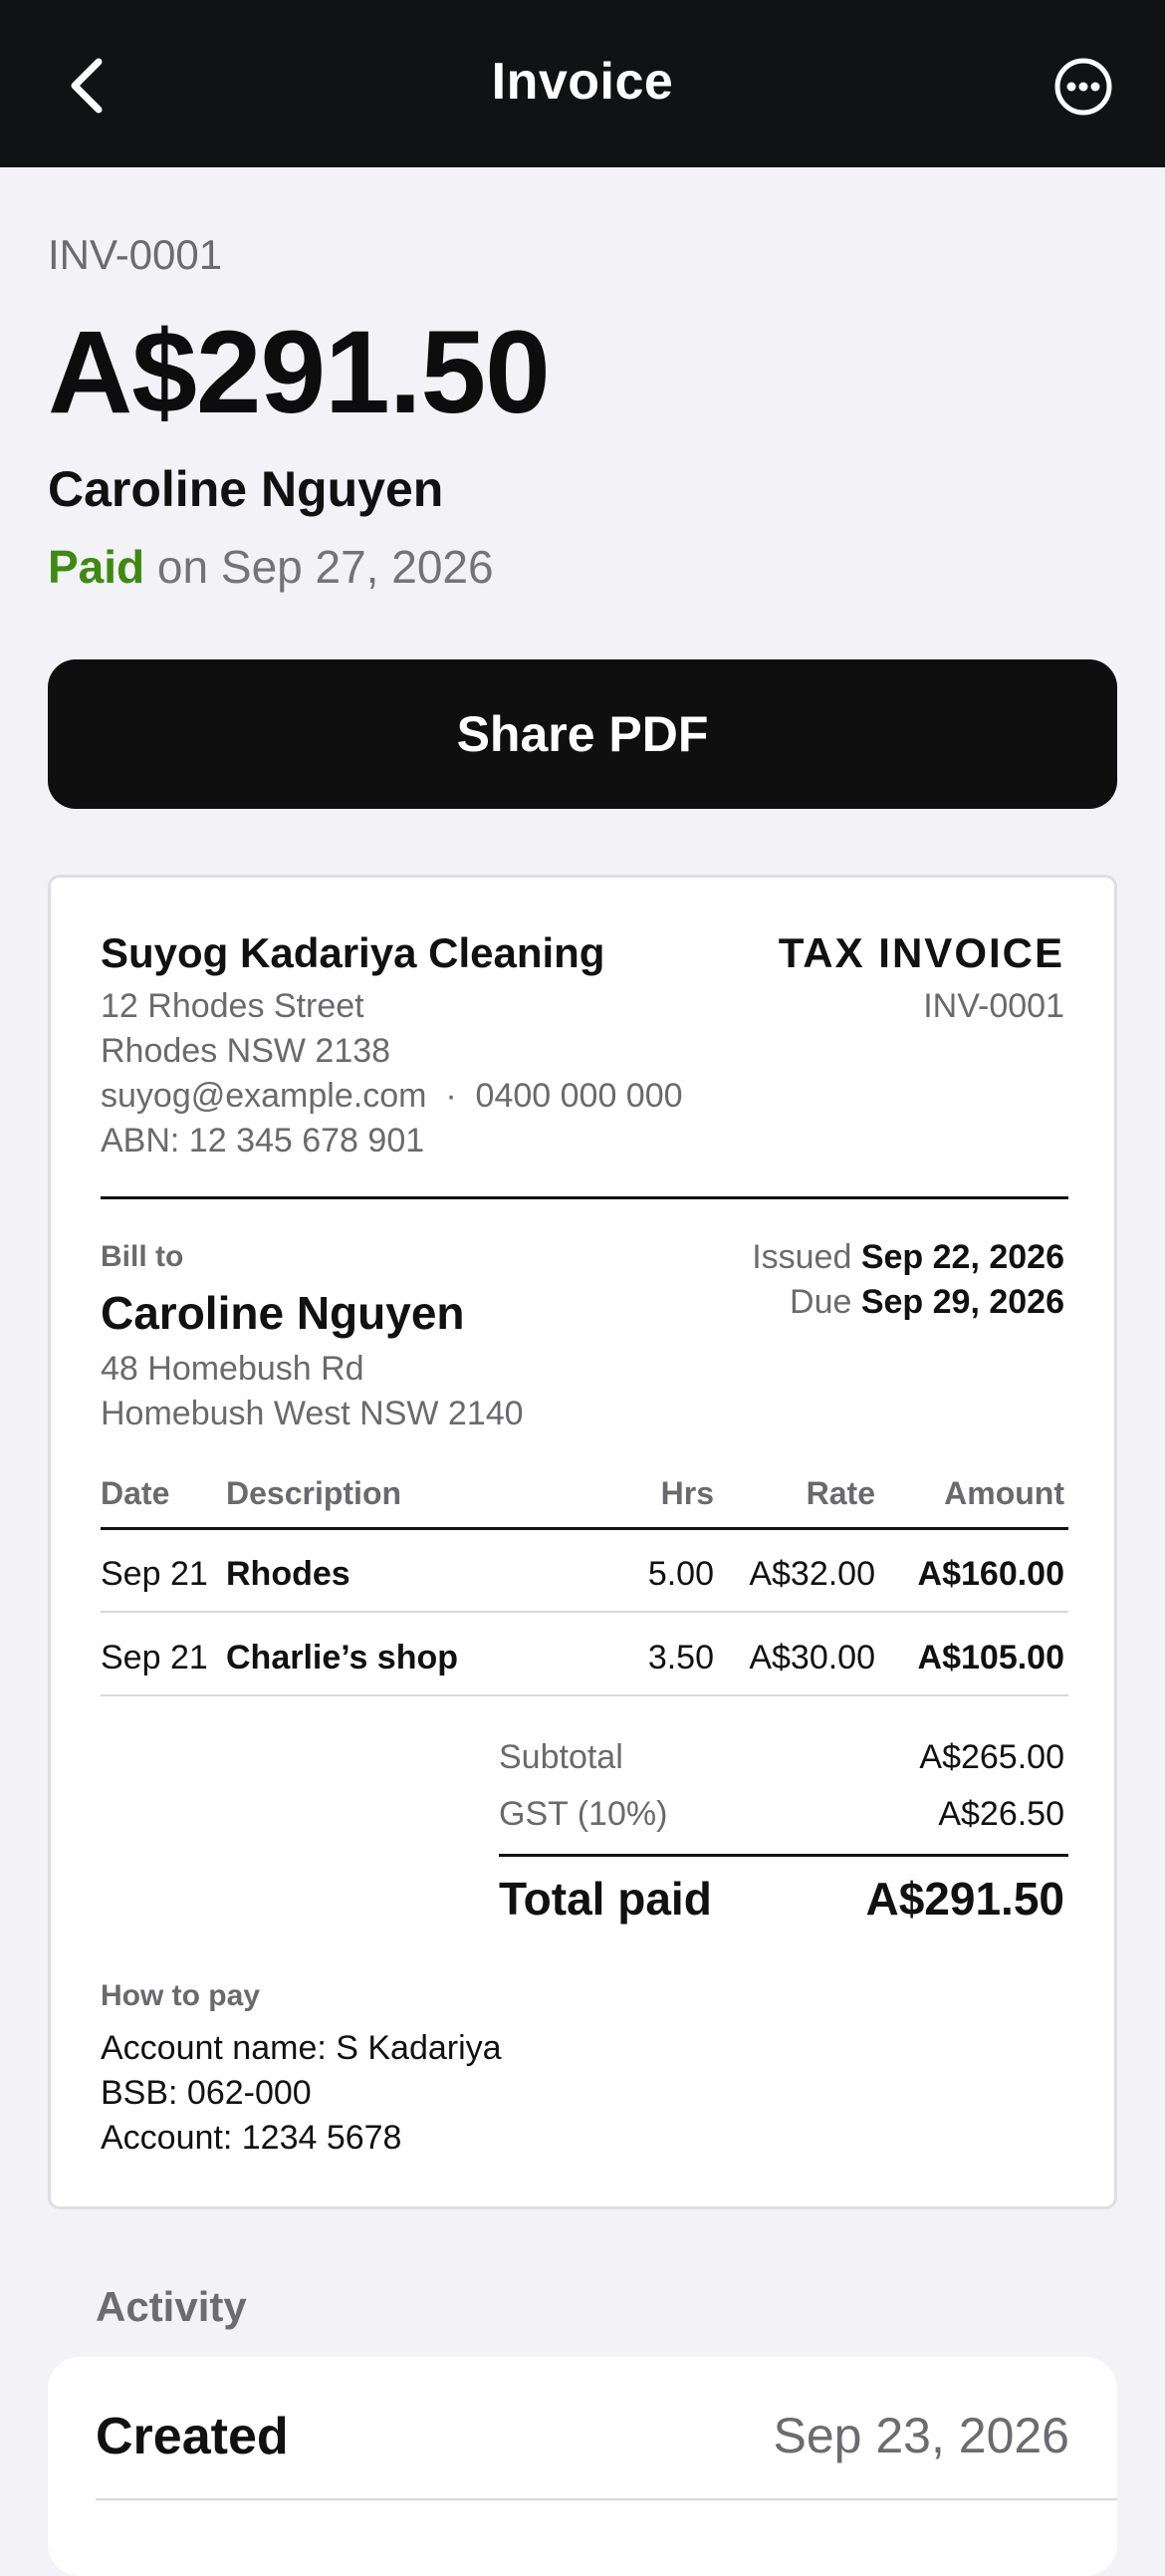 The width and height of the screenshot is (1165, 2576). What do you see at coordinates (136, 254) in the screenshot?
I see `invoice-number: INV-0001` at bounding box center [136, 254].